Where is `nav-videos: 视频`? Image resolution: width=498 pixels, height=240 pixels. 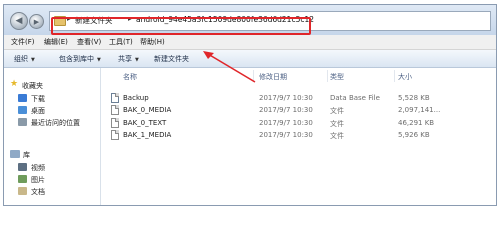 nav-videos: 视频 is located at coordinates (38, 168).